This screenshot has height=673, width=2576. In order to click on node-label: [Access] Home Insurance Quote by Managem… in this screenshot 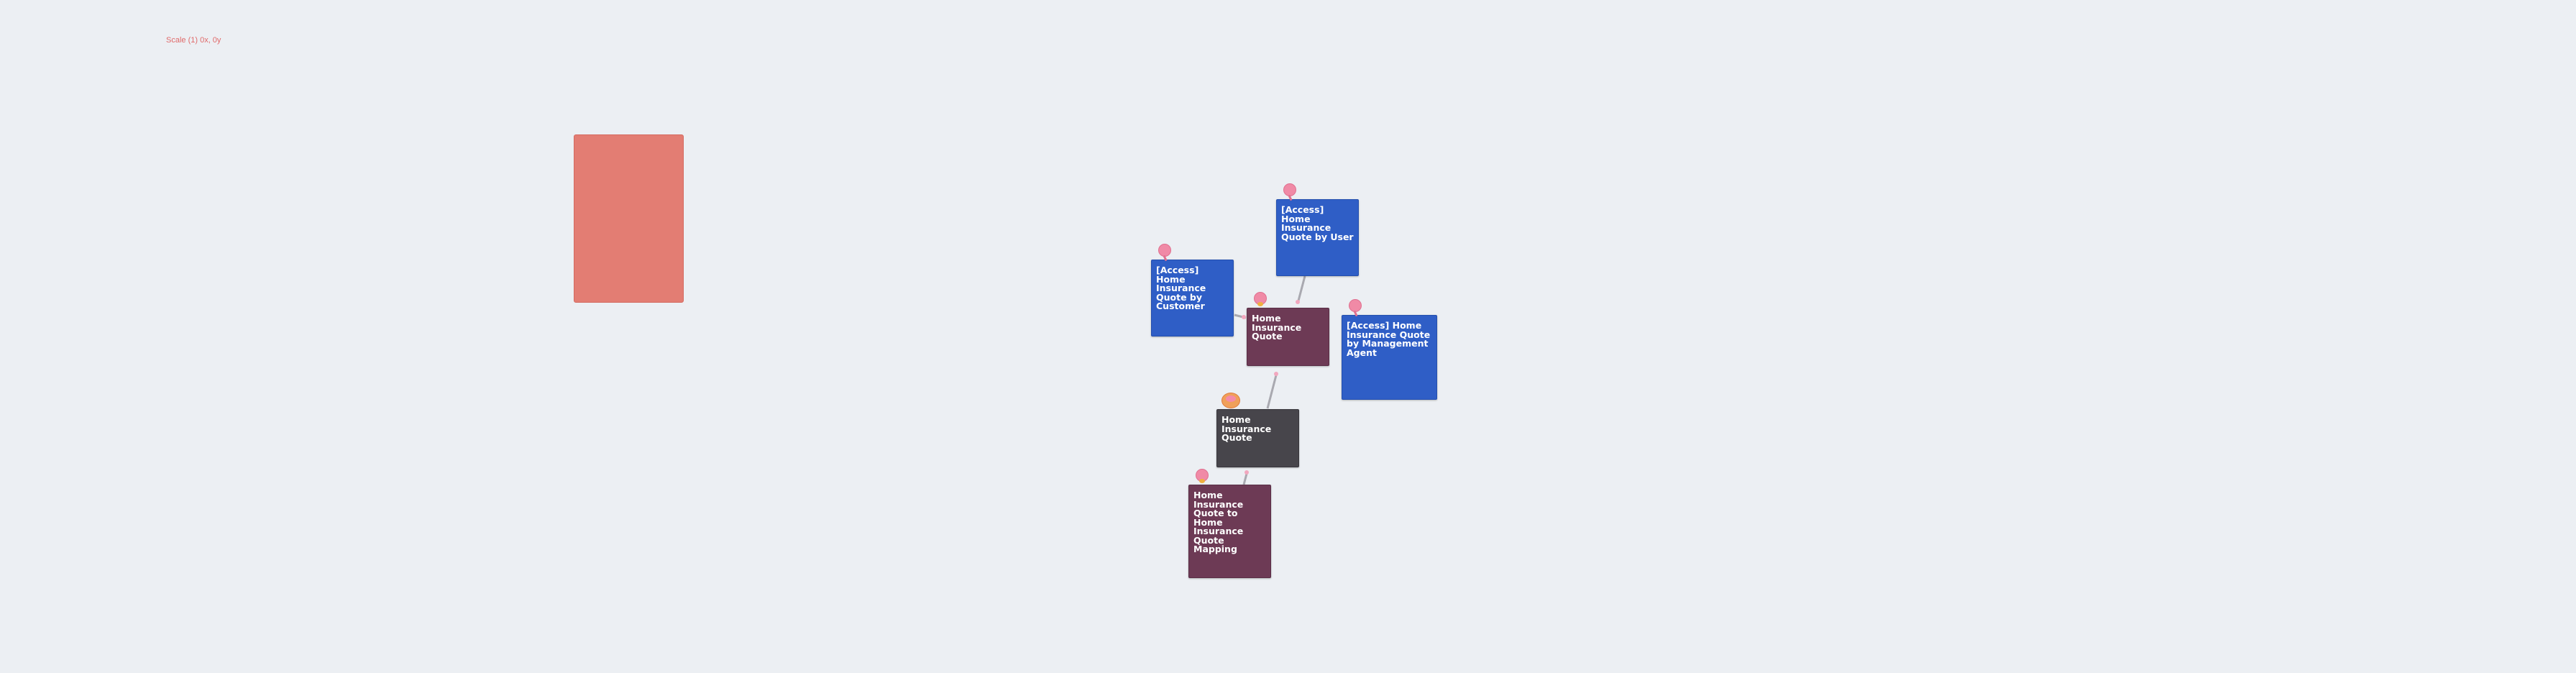, I will do `click(1389, 339)`.